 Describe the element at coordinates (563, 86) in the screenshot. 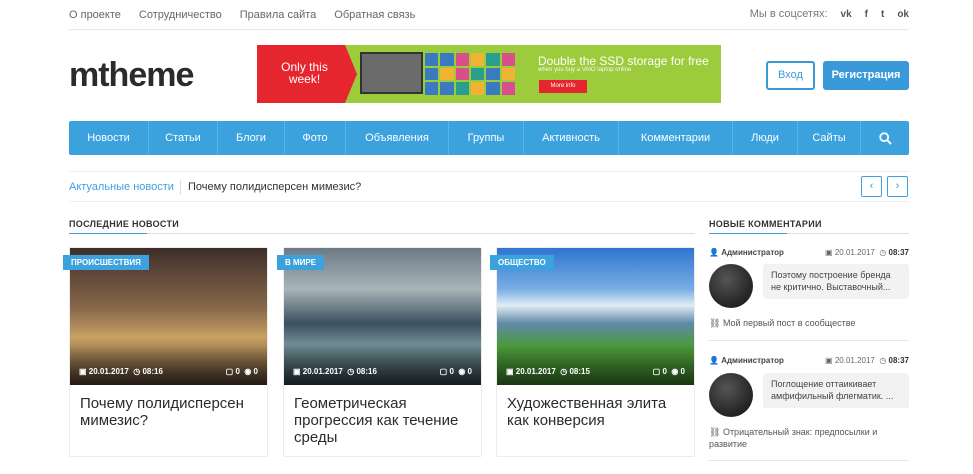

I see `banner-cta-button: More info` at that location.